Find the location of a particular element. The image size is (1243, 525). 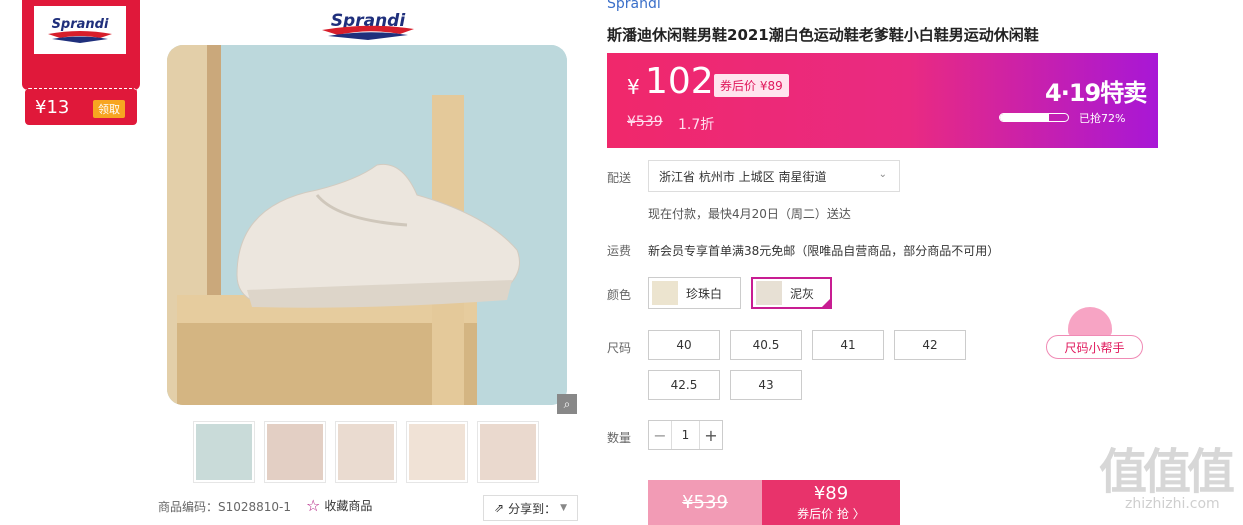

coupon-price: ¥13 is located at coordinates (52, 107).